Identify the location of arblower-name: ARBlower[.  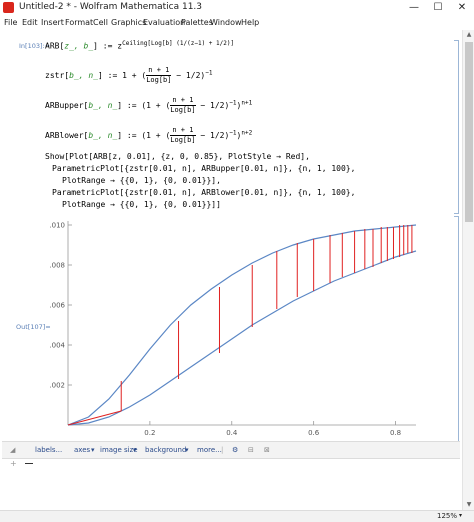
(67, 135).